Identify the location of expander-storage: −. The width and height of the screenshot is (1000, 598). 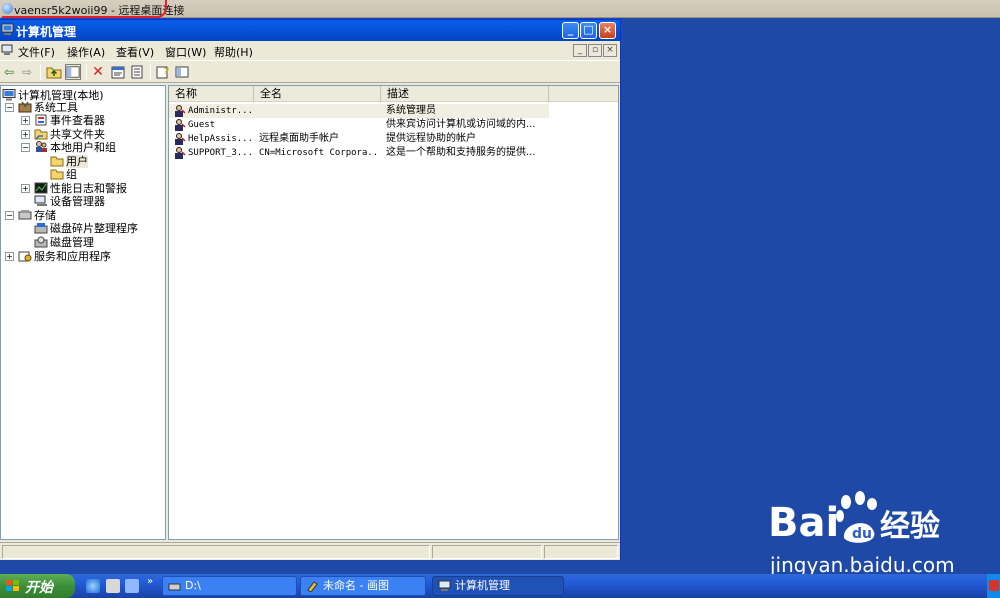
(9, 215).